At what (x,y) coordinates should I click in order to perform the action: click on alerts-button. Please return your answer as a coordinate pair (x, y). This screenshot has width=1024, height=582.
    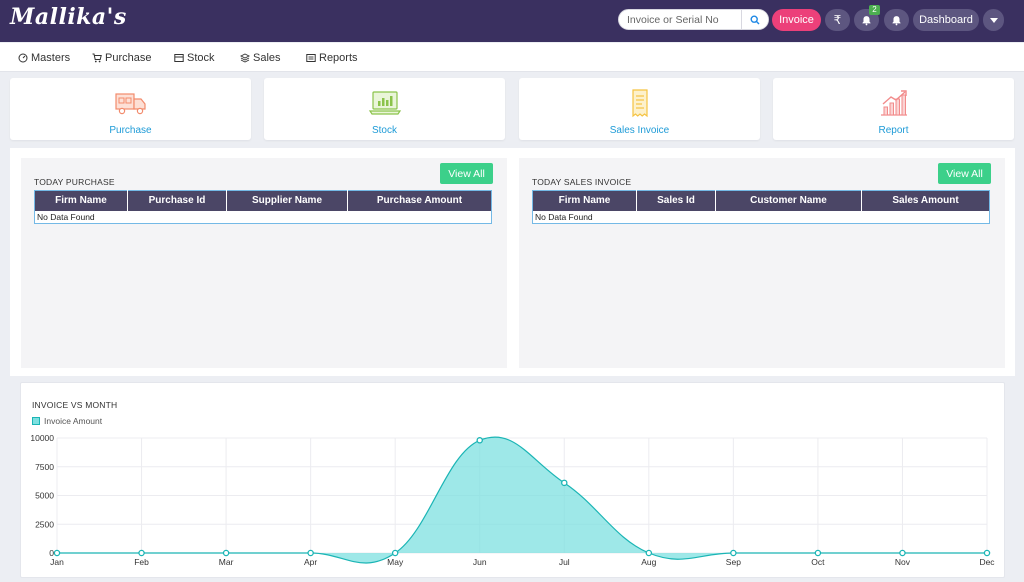
    Looking at the image, I should click on (896, 20).